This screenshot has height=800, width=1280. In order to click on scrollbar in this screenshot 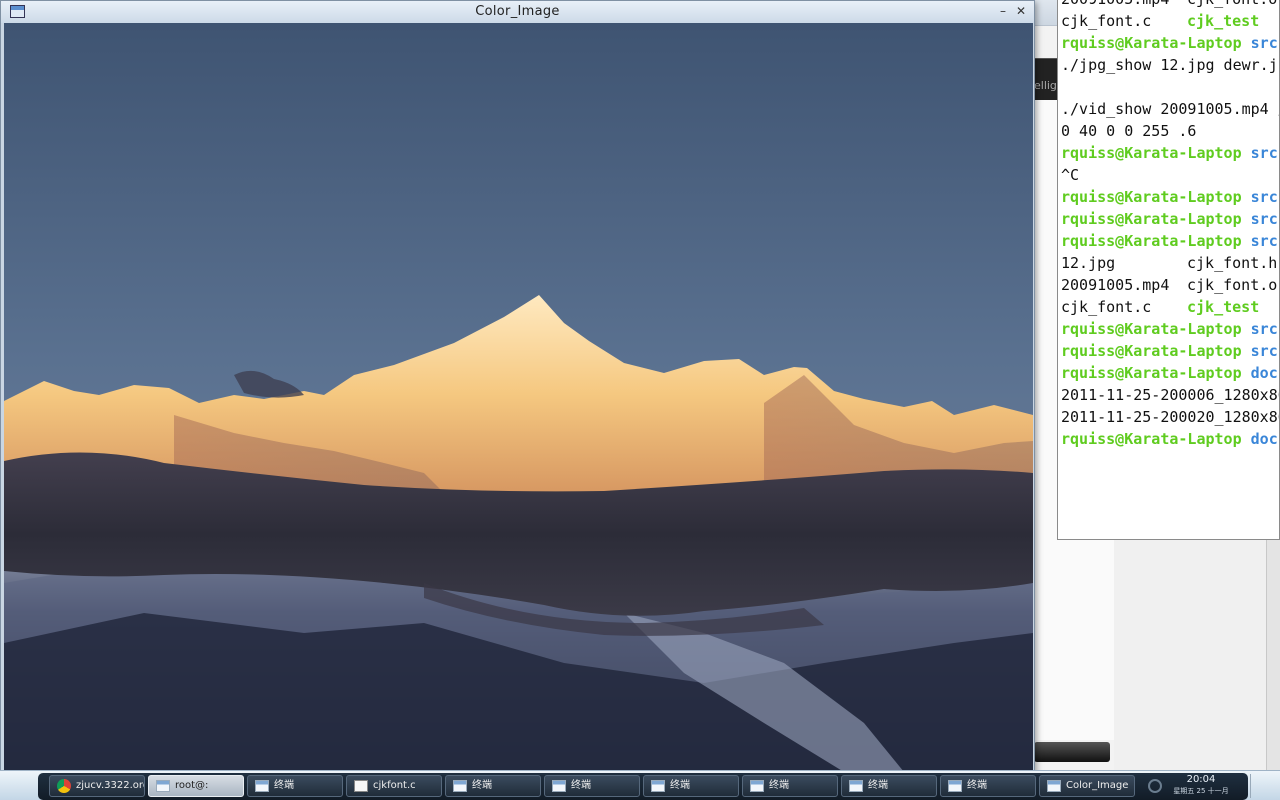, I will do `click(1273, 655)`.